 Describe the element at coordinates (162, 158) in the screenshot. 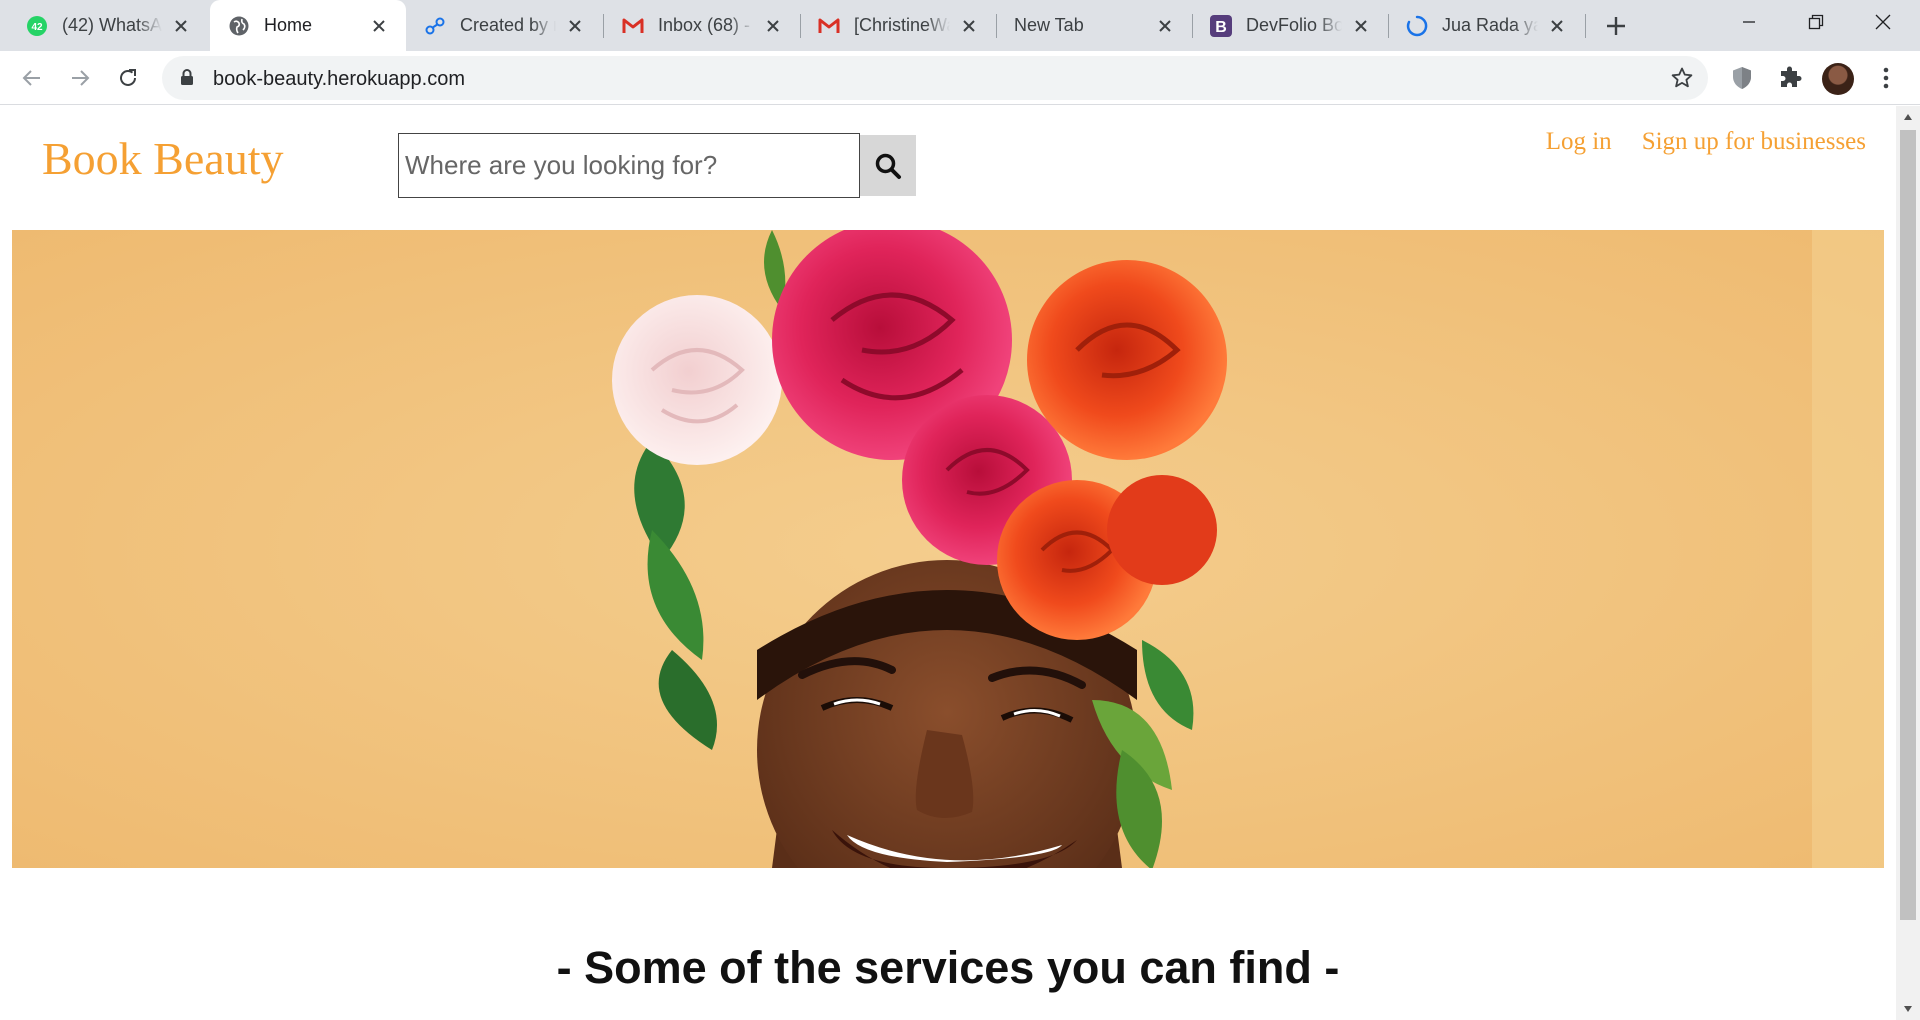

I see `brand-logo: Book Beauty` at that location.